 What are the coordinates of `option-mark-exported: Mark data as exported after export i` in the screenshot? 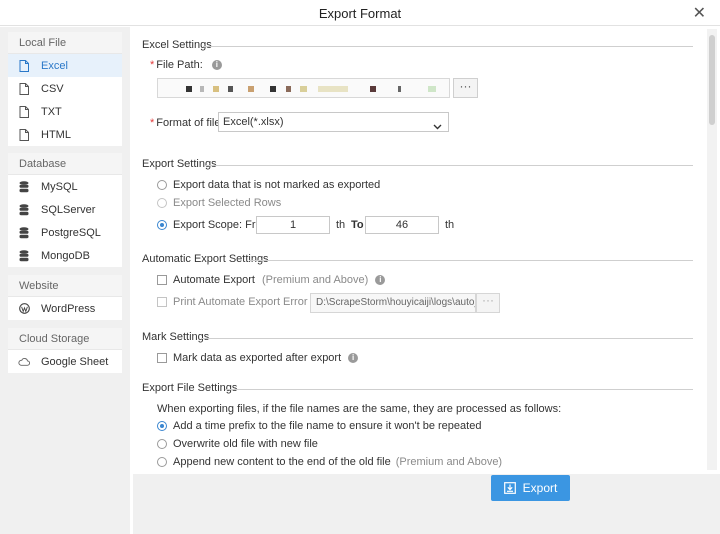 It's located at (258, 358).